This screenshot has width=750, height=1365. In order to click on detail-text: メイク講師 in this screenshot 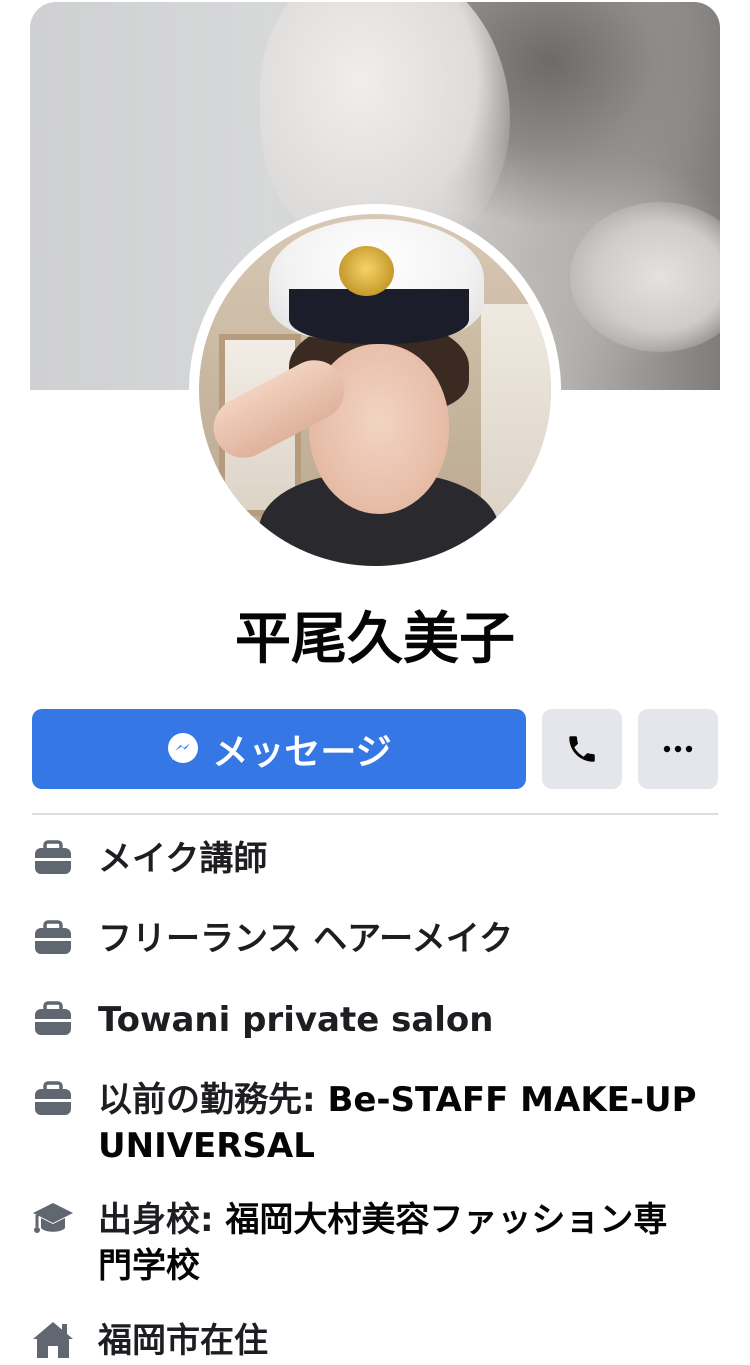, I will do `click(183, 859)`.